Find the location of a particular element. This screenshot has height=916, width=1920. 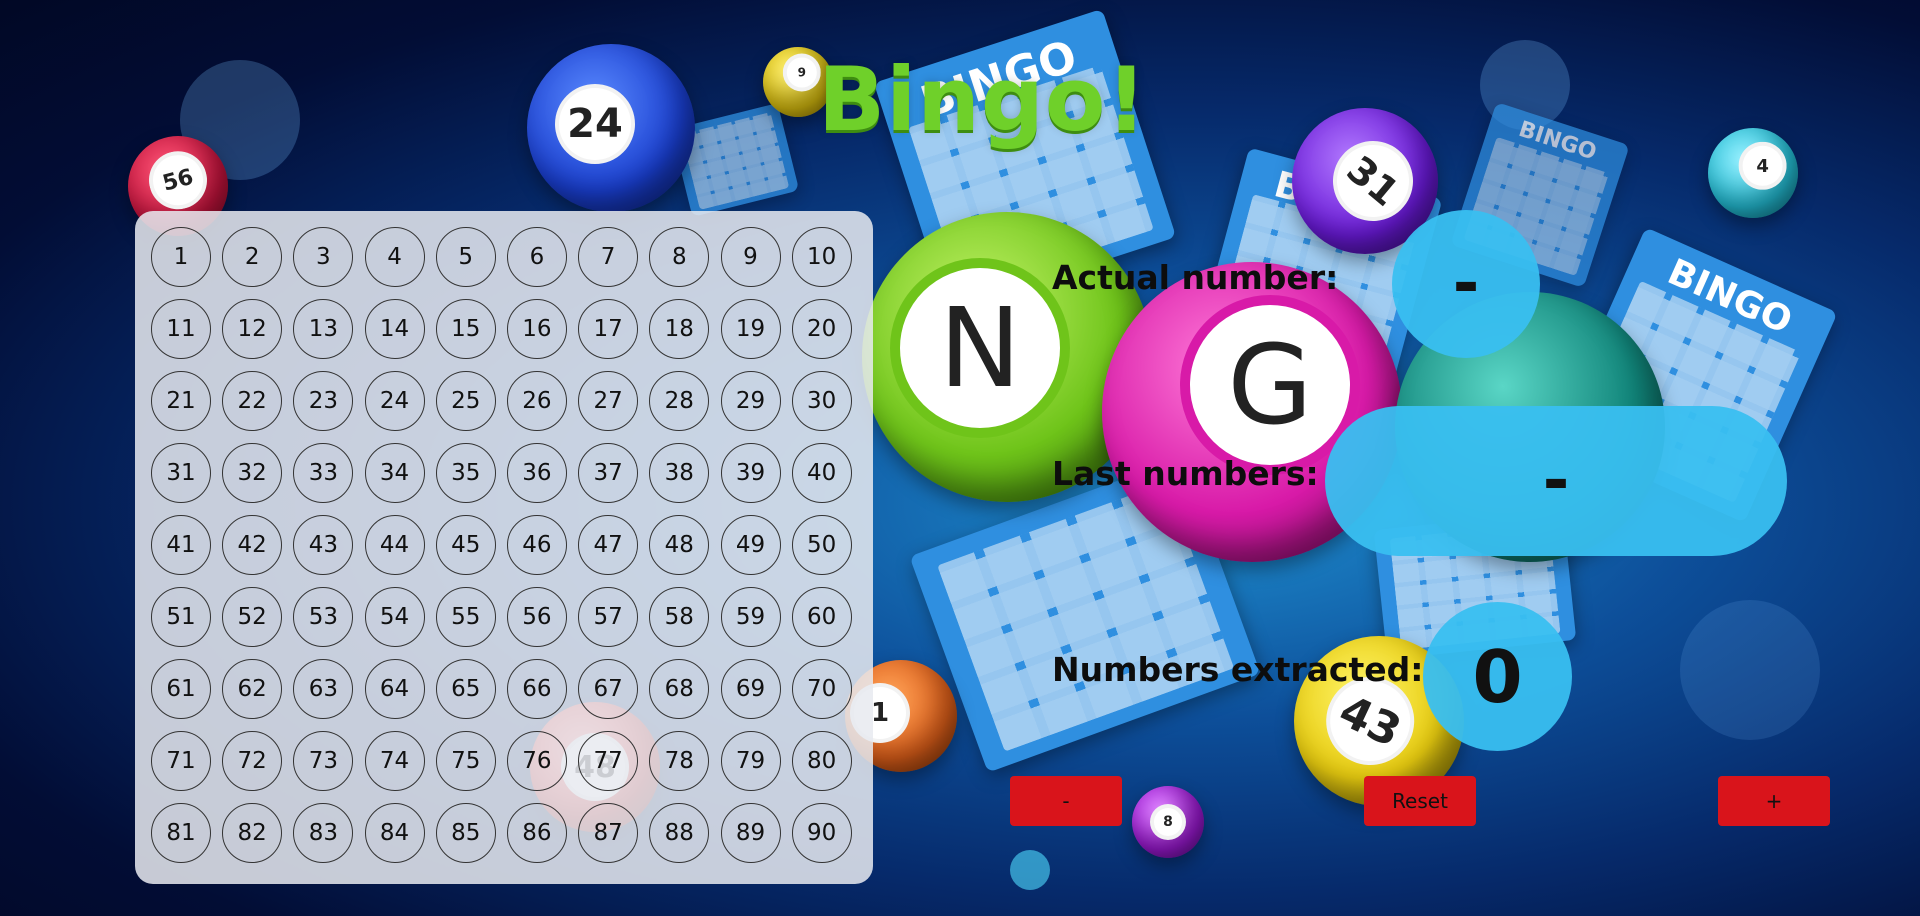

actual-number-label: Actual number: is located at coordinates (1195, 277).